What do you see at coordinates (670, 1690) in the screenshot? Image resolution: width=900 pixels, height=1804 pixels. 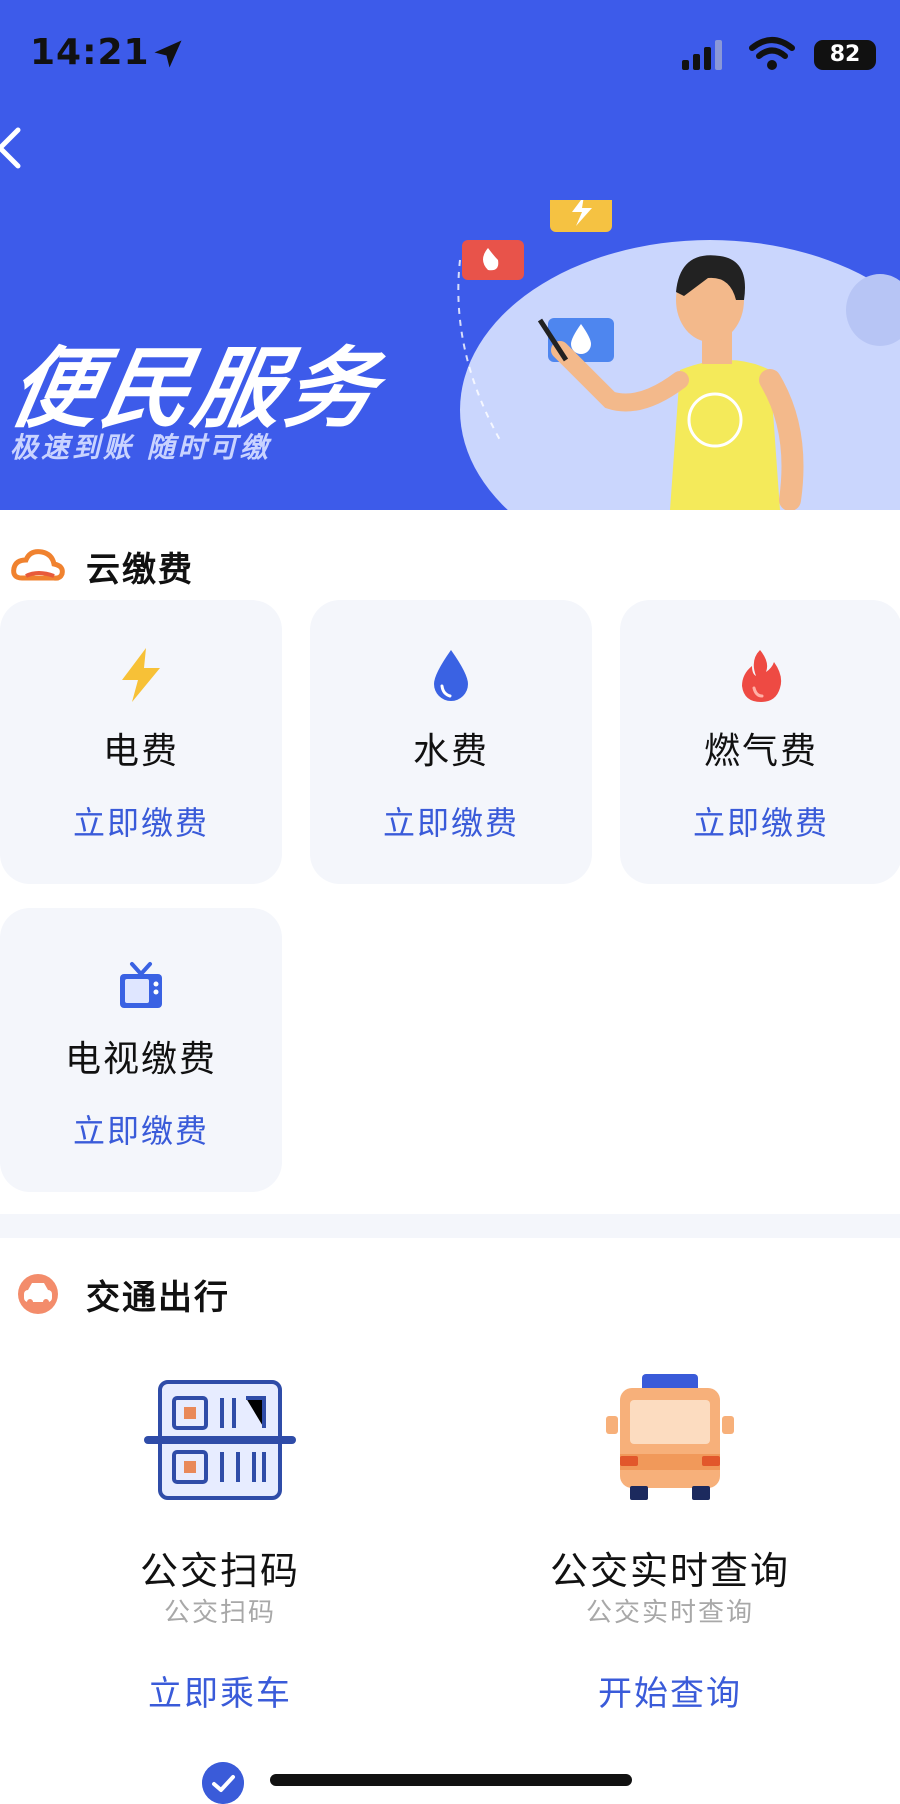 I see `start-query-link: 开始查询` at bounding box center [670, 1690].